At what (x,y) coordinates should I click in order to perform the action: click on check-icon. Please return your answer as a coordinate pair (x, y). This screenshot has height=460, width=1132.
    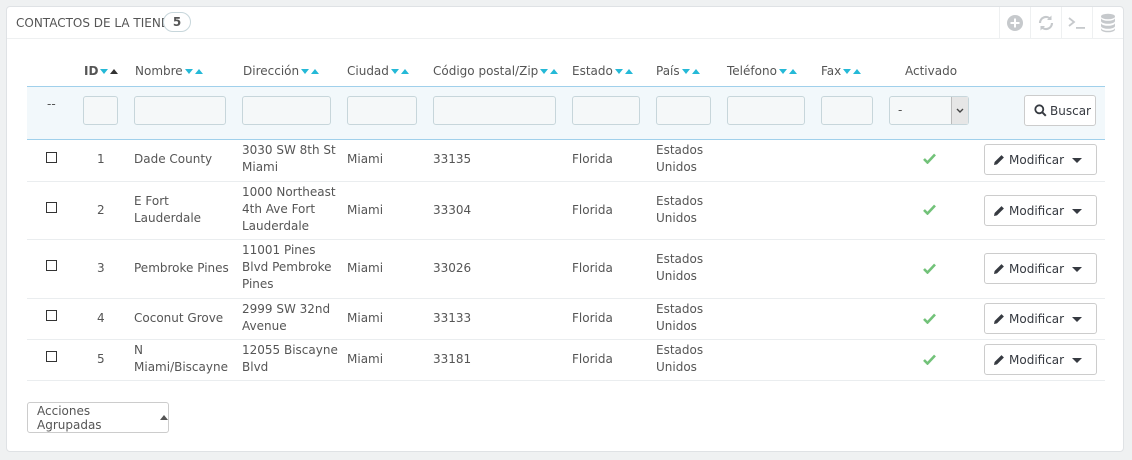
    Looking at the image, I should click on (929, 209).